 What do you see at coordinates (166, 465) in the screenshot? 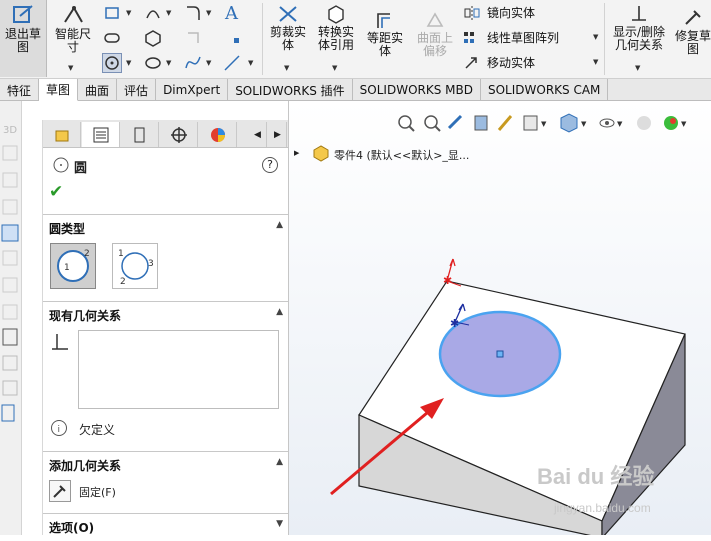
I see `add-relations-header: 添加几何关系 ▲` at bounding box center [166, 465].